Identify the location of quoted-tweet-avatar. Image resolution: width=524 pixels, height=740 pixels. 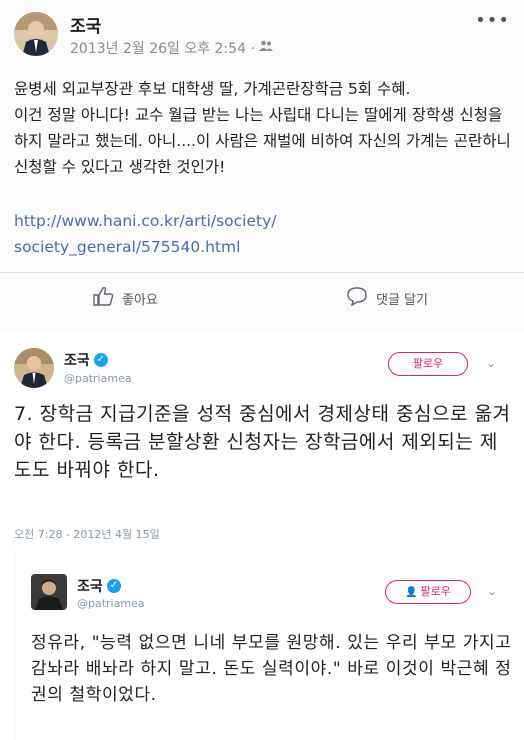
(49, 592).